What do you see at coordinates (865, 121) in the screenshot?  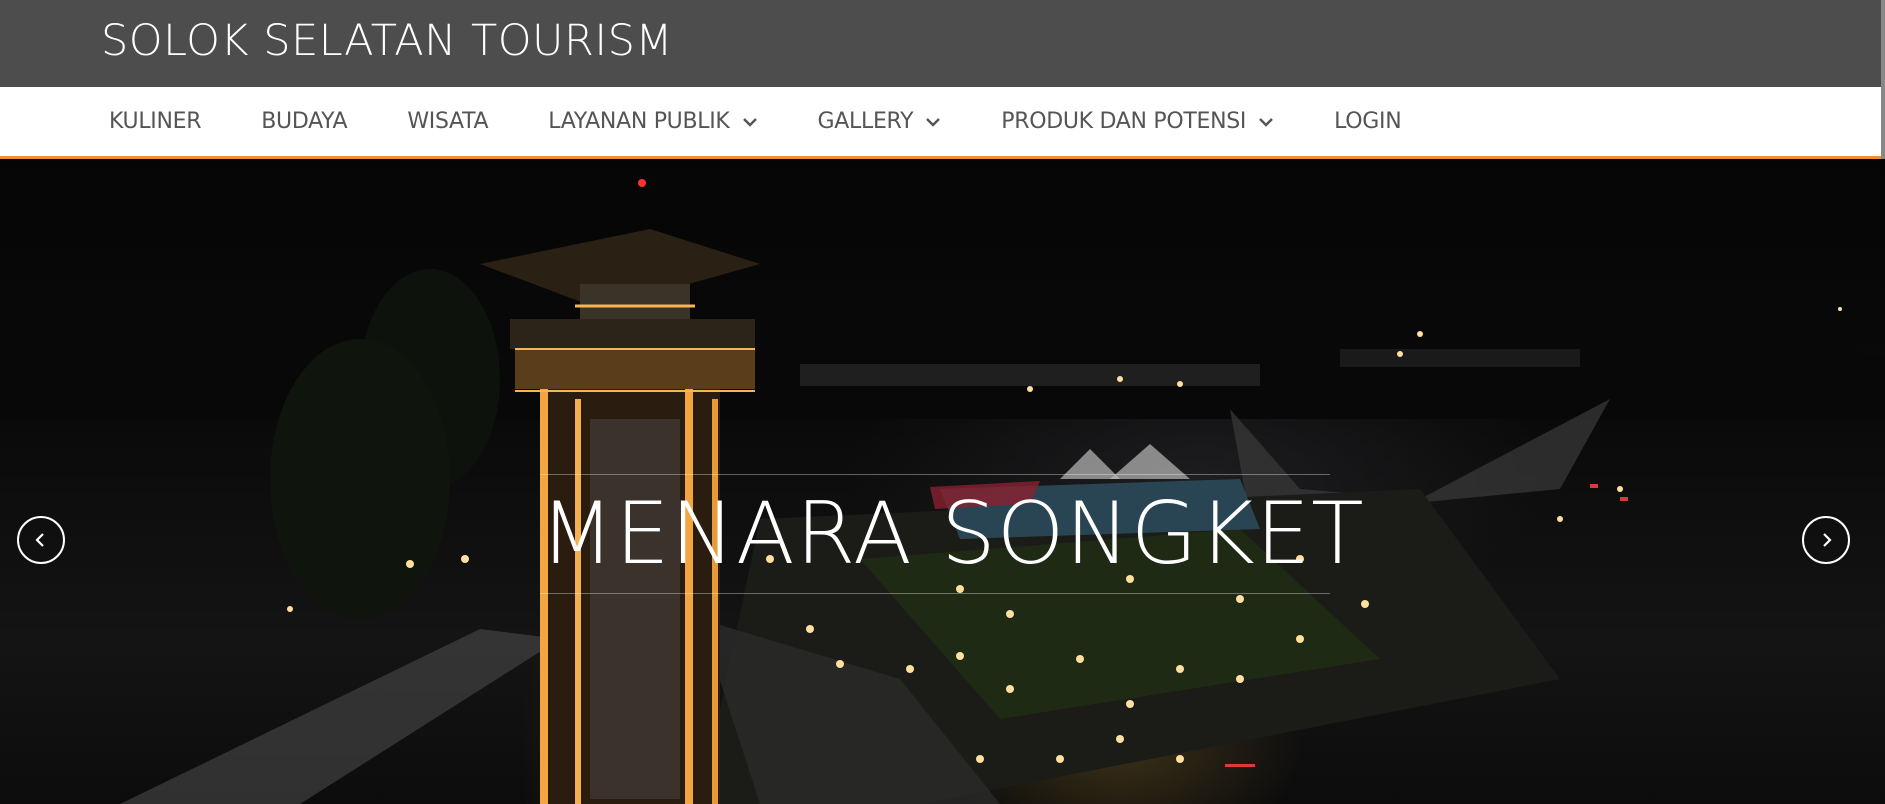 I see `nav-item-label: GALLERY` at bounding box center [865, 121].